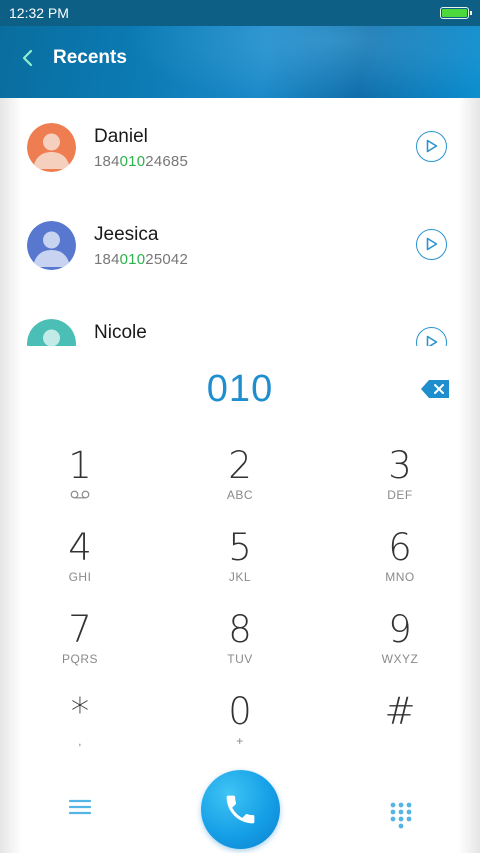 The image size is (480, 853). What do you see at coordinates (240, 245) in the screenshot?
I see `recent-item-jeesica: Jeesica 18401025042` at bounding box center [240, 245].